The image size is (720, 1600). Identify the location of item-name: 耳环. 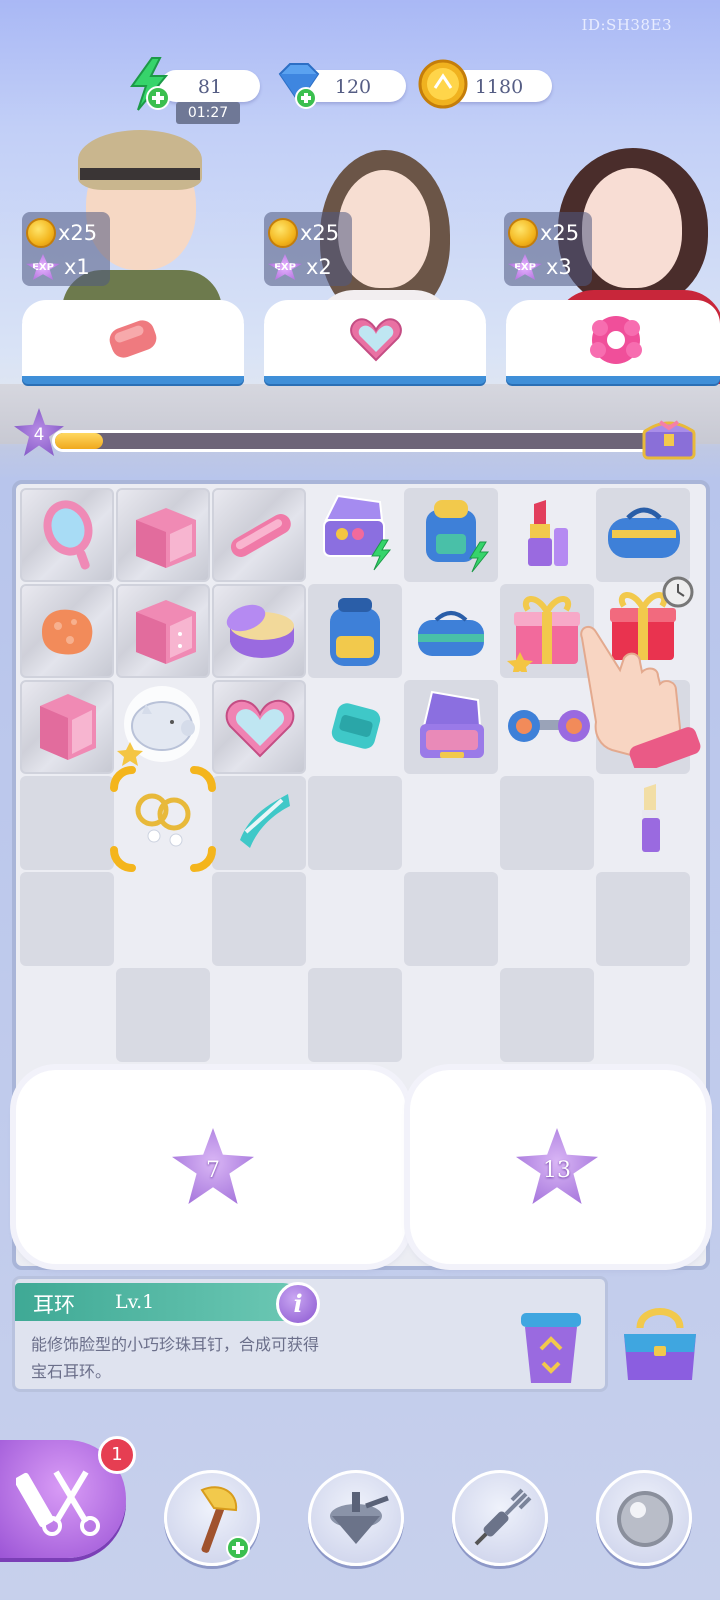
(54, 1305).